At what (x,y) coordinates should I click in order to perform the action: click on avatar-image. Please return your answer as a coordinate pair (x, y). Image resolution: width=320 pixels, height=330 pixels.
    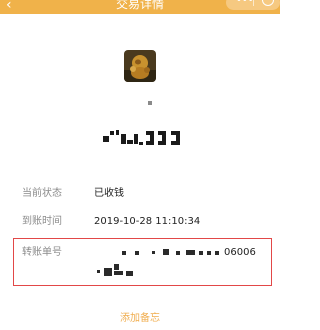
    Looking at the image, I should click on (140, 66).